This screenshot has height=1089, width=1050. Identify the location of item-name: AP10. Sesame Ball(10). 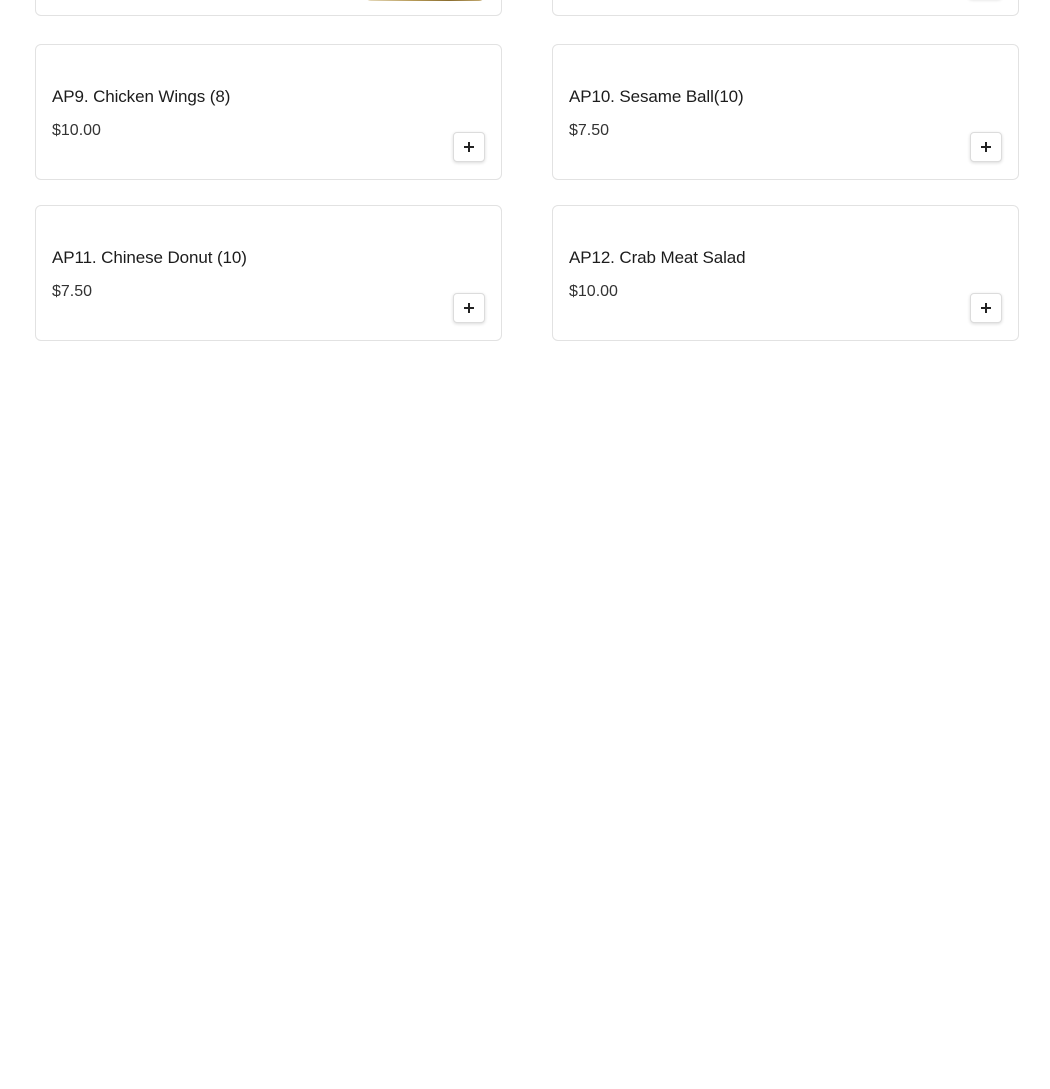
(656, 96).